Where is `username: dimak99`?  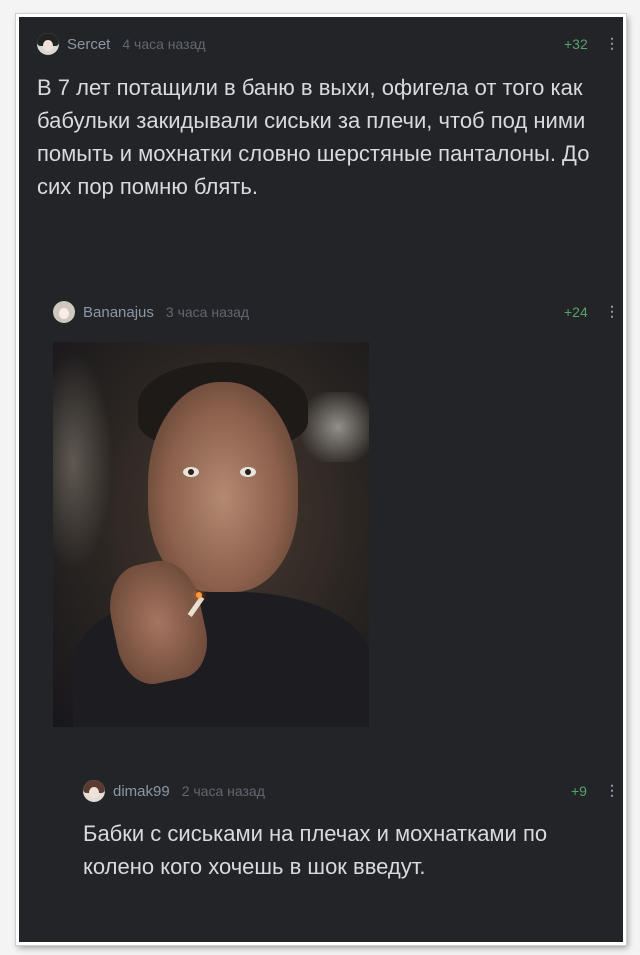
username: dimak99 is located at coordinates (141, 791).